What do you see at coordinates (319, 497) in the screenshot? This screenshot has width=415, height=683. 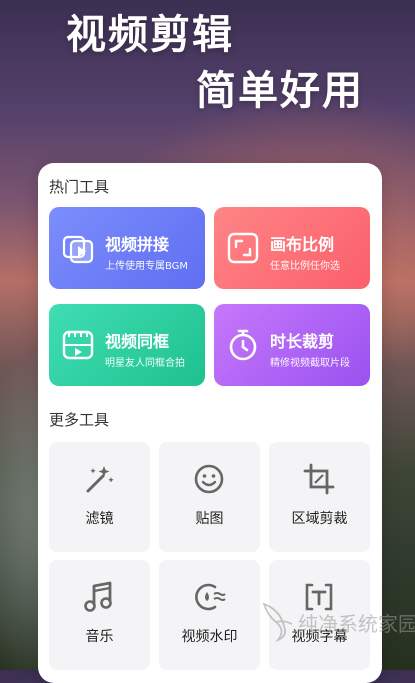 I see `crop-tool-button: 区域剪裁` at bounding box center [319, 497].